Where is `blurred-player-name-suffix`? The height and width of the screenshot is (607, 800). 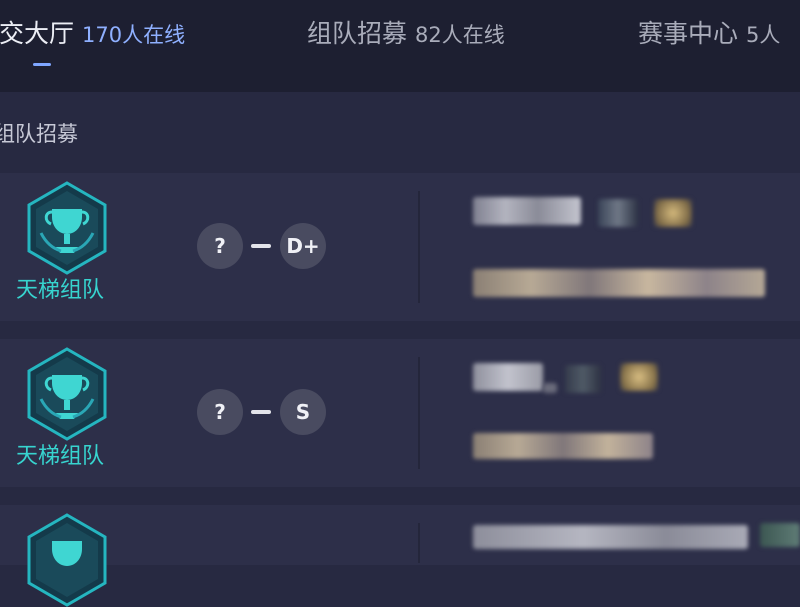
blurred-player-name-suffix is located at coordinates (550, 388).